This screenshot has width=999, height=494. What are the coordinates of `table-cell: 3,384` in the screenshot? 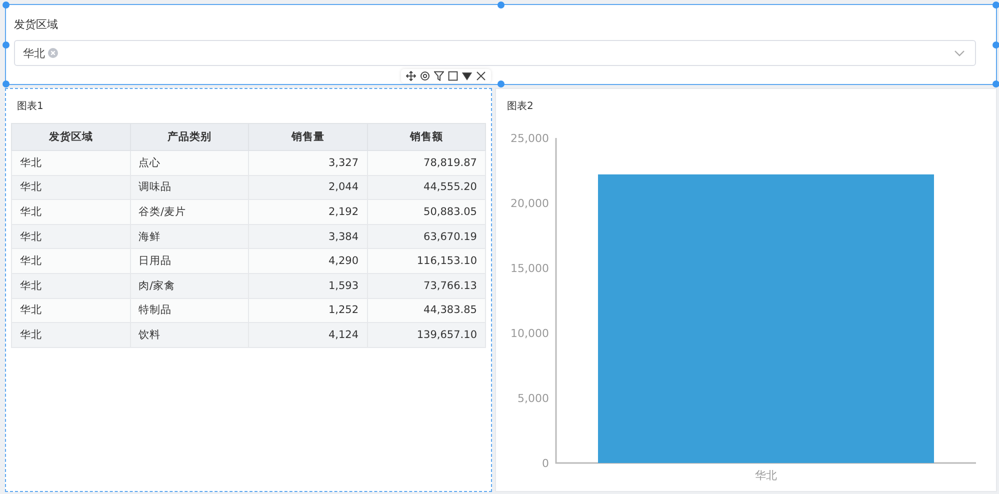 It's located at (307, 236).